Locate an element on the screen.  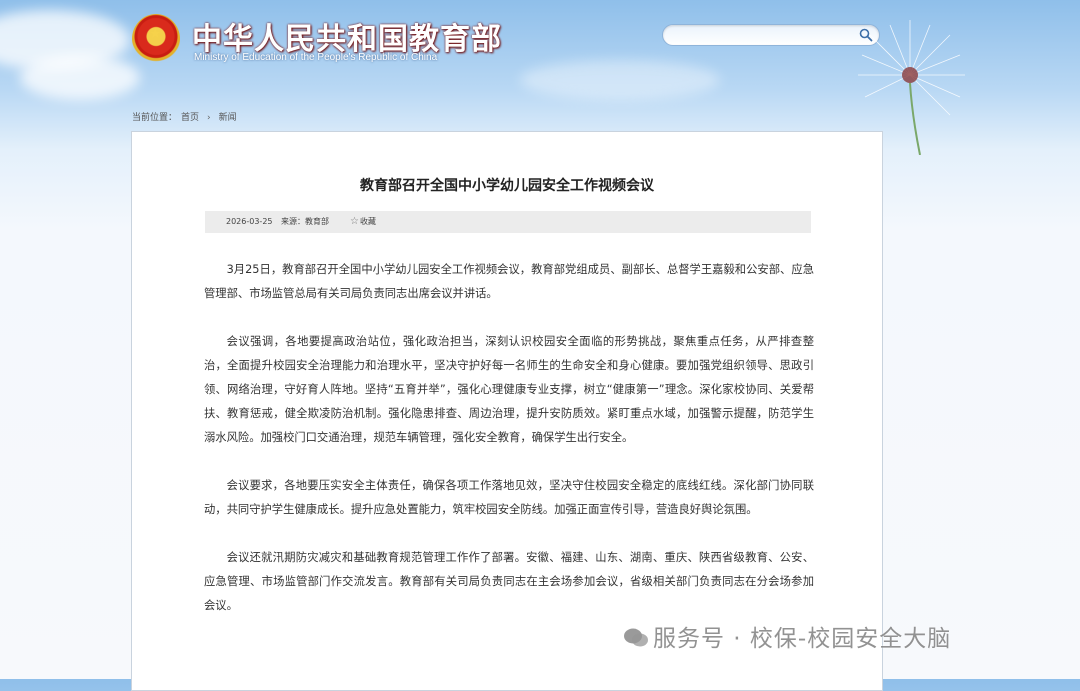
favorite-label: 收藏 is located at coordinates (367, 221).